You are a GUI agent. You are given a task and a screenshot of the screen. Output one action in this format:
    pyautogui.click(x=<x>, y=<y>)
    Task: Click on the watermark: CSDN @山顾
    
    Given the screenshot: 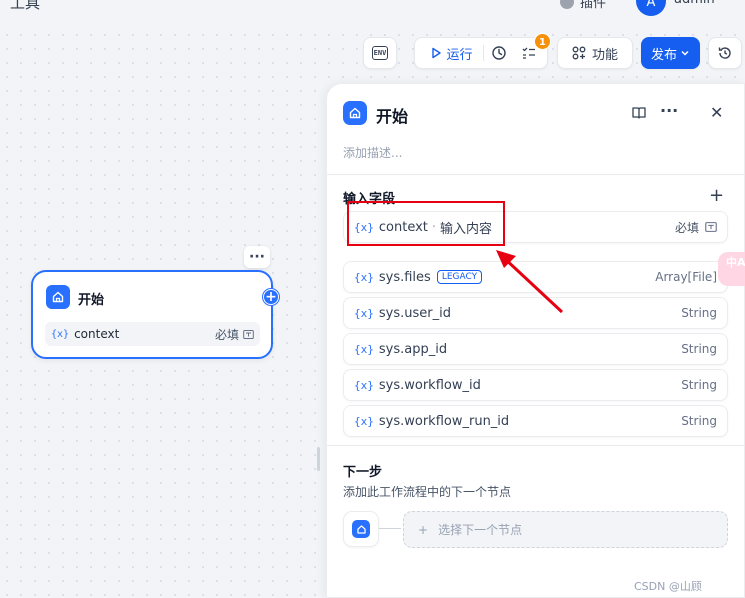 What is the action you would take?
    pyautogui.click(x=668, y=586)
    